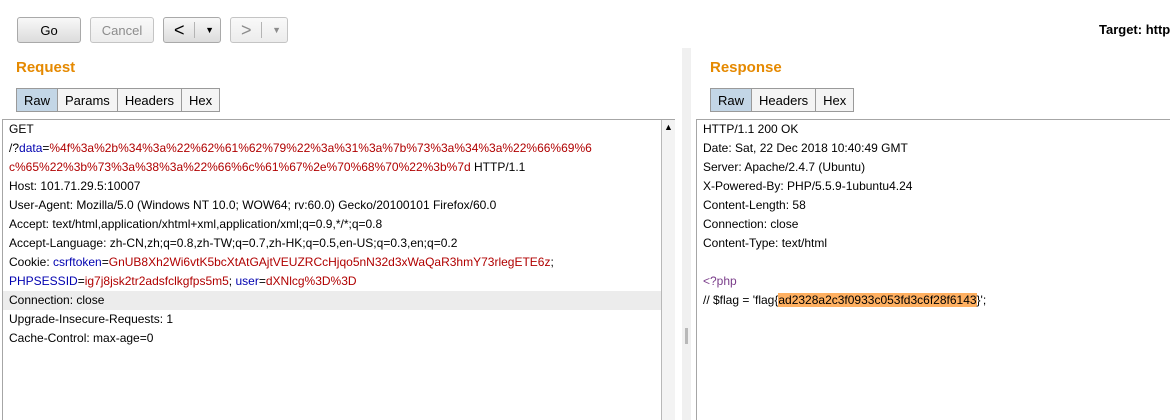  Describe the element at coordinates (668, 270) in the screenshot. I see `request-scrollbar: ▲` at that location.